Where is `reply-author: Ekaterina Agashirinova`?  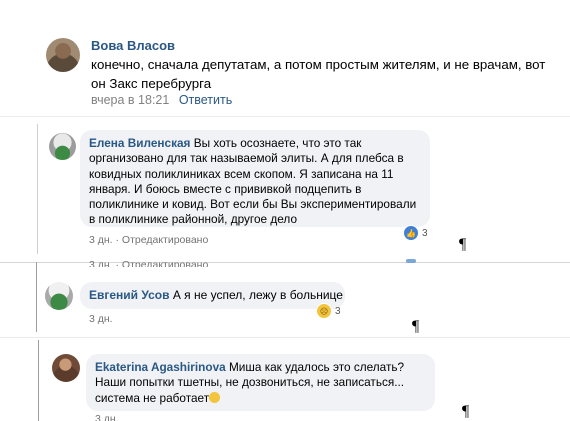
reply-author: Ekaterina Agashirinova is located at coordinates (160, 367).